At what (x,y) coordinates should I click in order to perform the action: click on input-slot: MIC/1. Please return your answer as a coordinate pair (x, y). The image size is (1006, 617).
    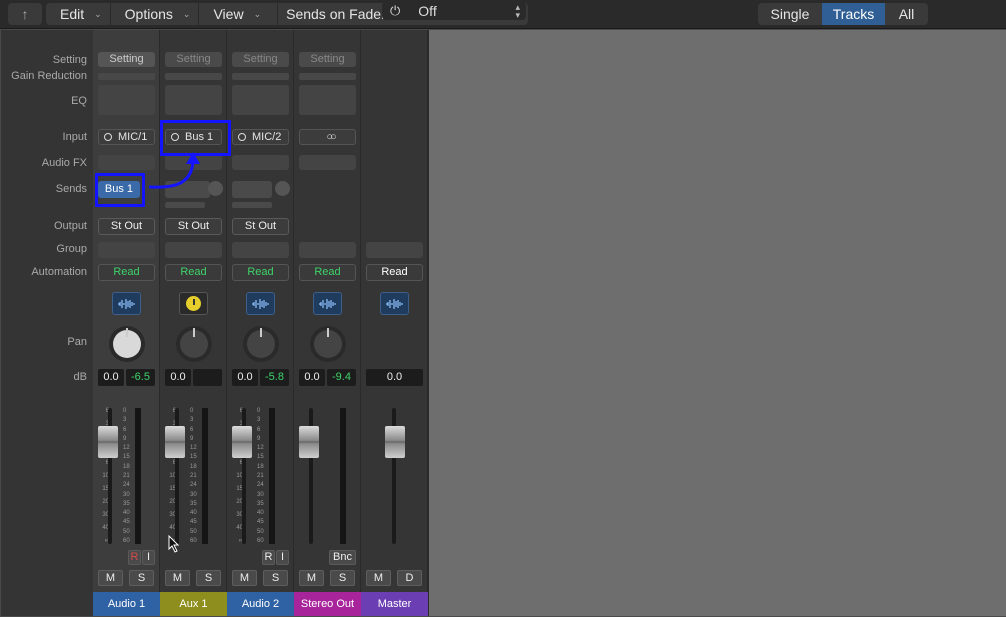
    Looking at the image, I should click on (126, 137).